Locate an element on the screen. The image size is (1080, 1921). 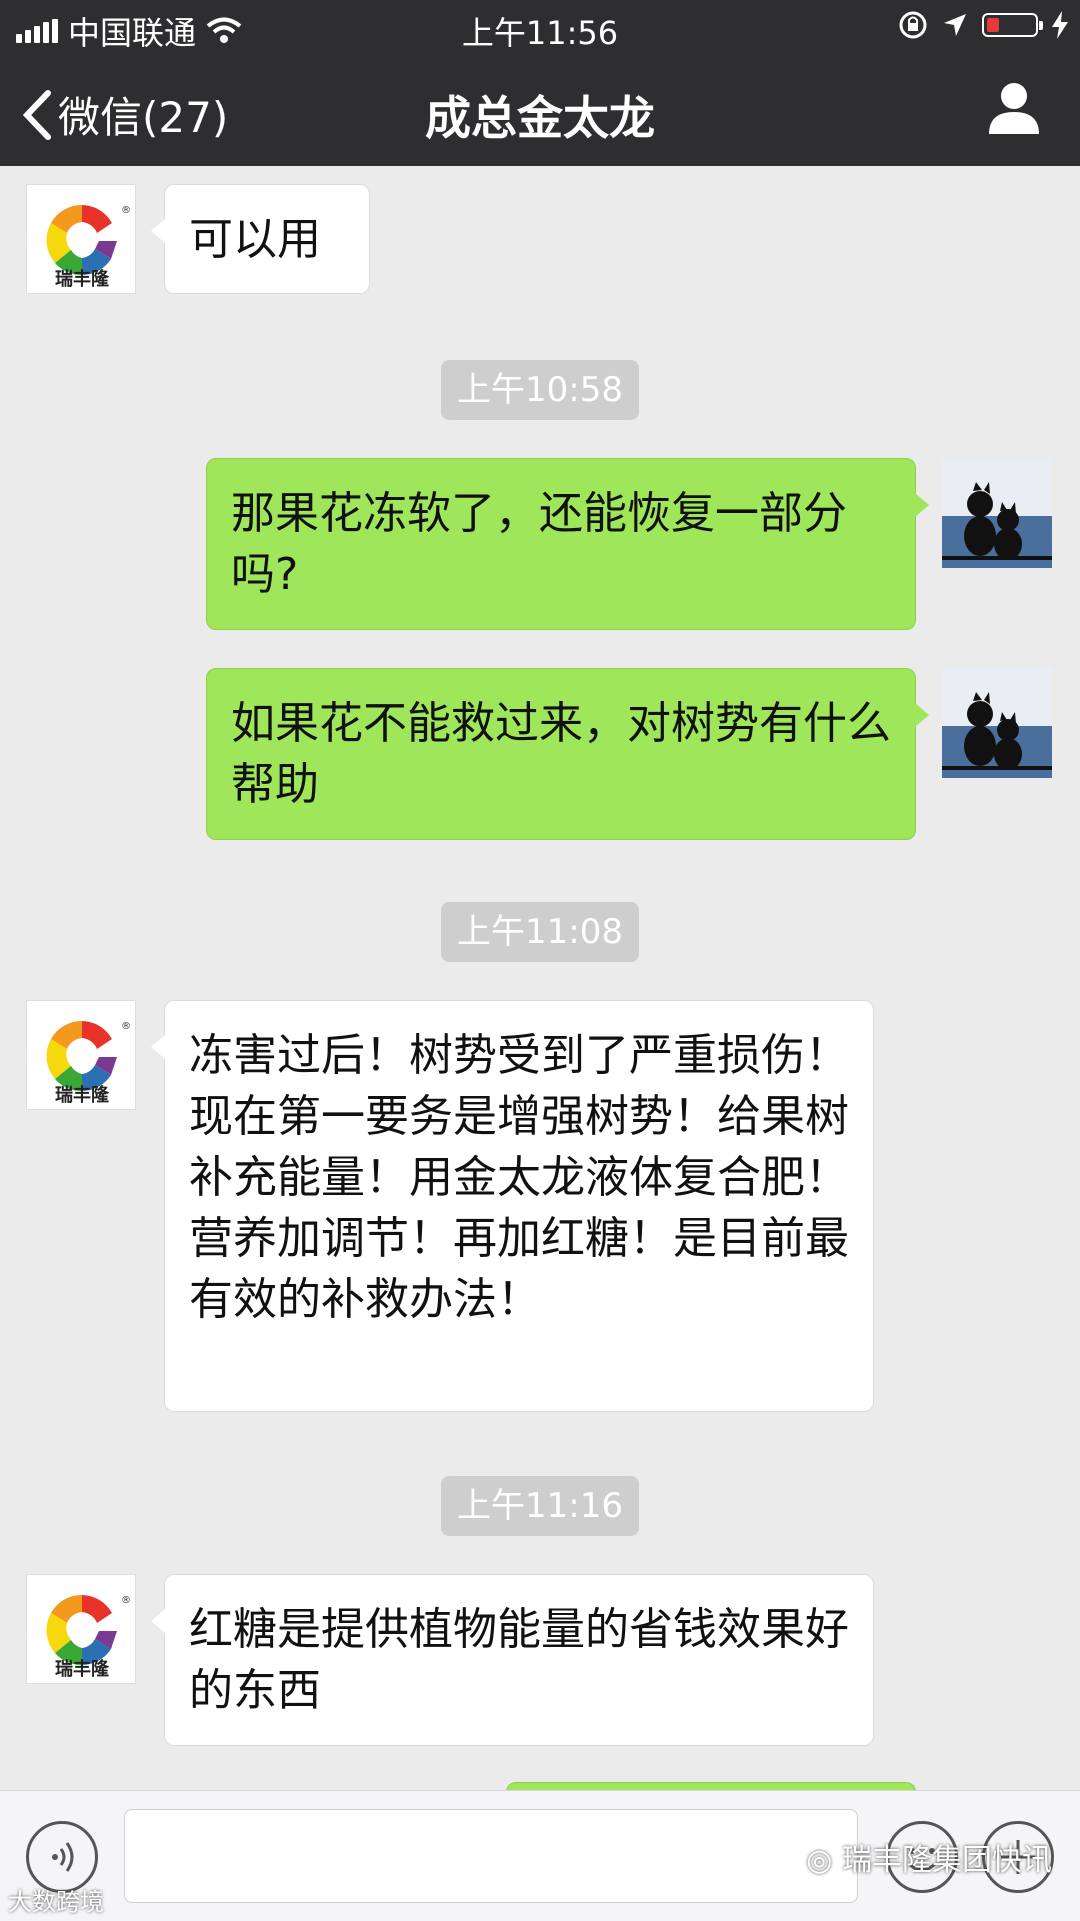
message-bubble-out: 那果花冻软了，还能恢复一部分吗? is located at coordinates (567, 544).